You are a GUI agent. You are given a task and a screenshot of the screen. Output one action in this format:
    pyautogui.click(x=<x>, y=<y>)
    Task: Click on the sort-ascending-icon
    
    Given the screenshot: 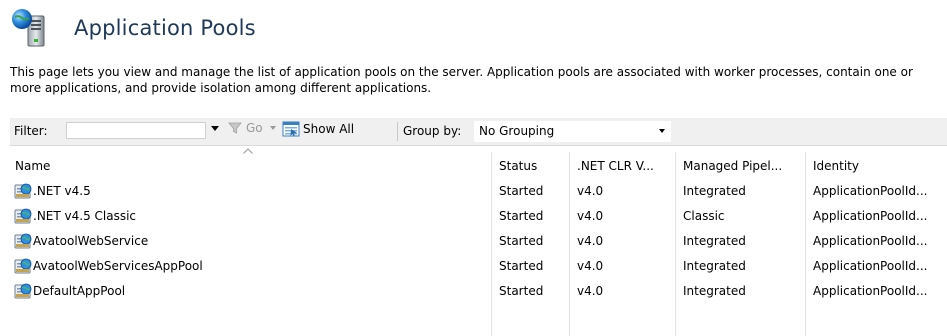 What is the action you would take?
    pyautogui.click(x=248, y=151)
    